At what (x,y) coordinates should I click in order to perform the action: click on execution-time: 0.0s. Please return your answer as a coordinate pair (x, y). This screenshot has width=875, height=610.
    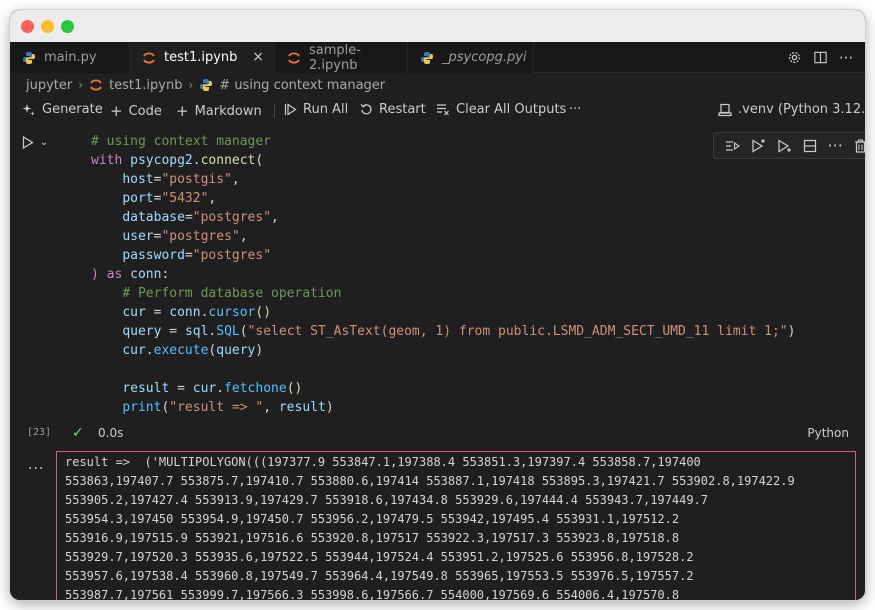
    Looking at the image, I should click on (111, 433).